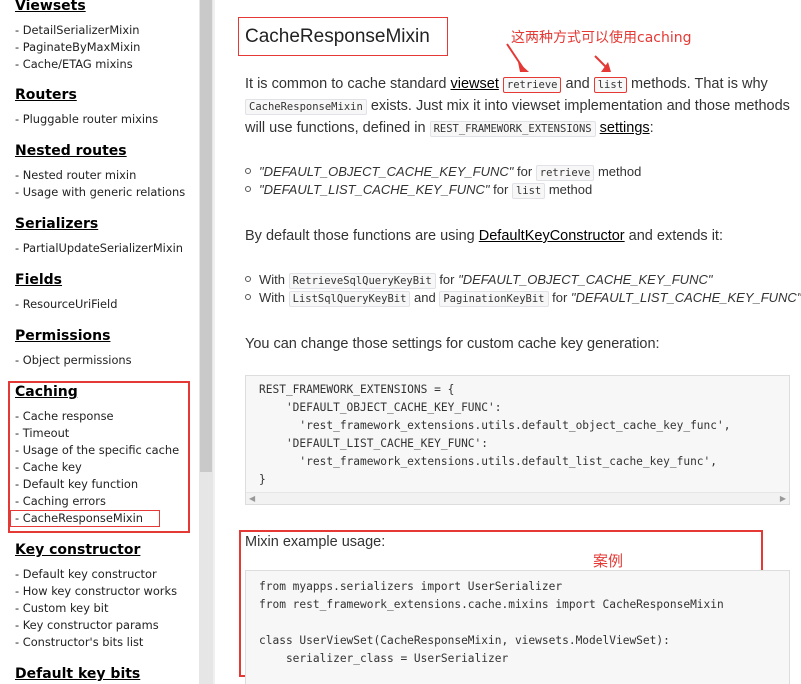 This screenshot has width=801, height=684. What do you see at coordinates (100, 192) in the screenshot?
I see `nav-item-usage-generic-relations: - Usage with generic relations` at bounding box center [100, 192].